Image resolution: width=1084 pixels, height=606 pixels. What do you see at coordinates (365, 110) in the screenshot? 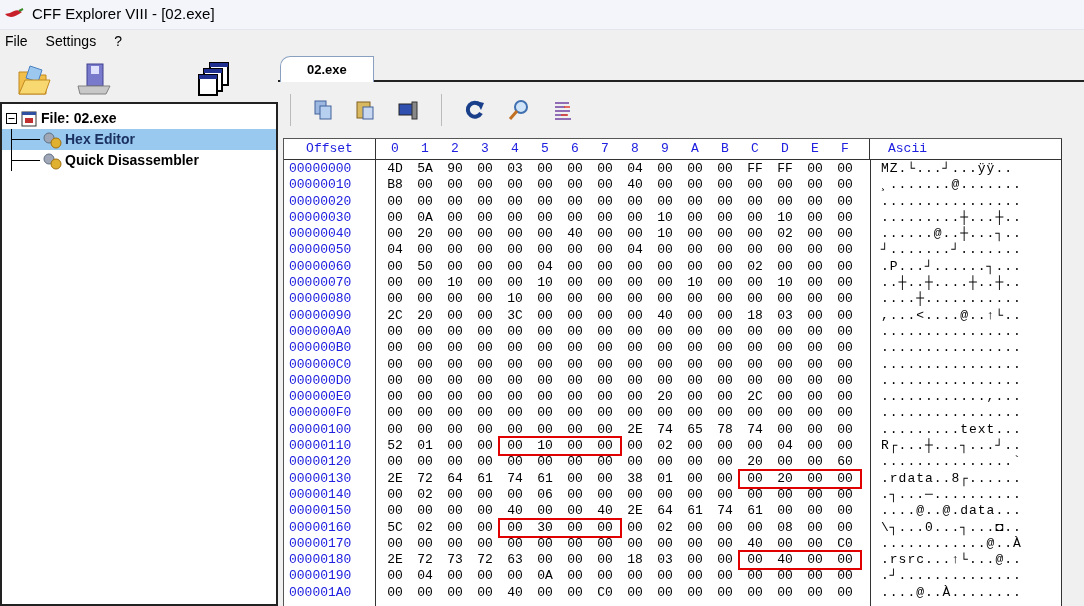
I see `paste-icon` at bounding box center [365, 110].